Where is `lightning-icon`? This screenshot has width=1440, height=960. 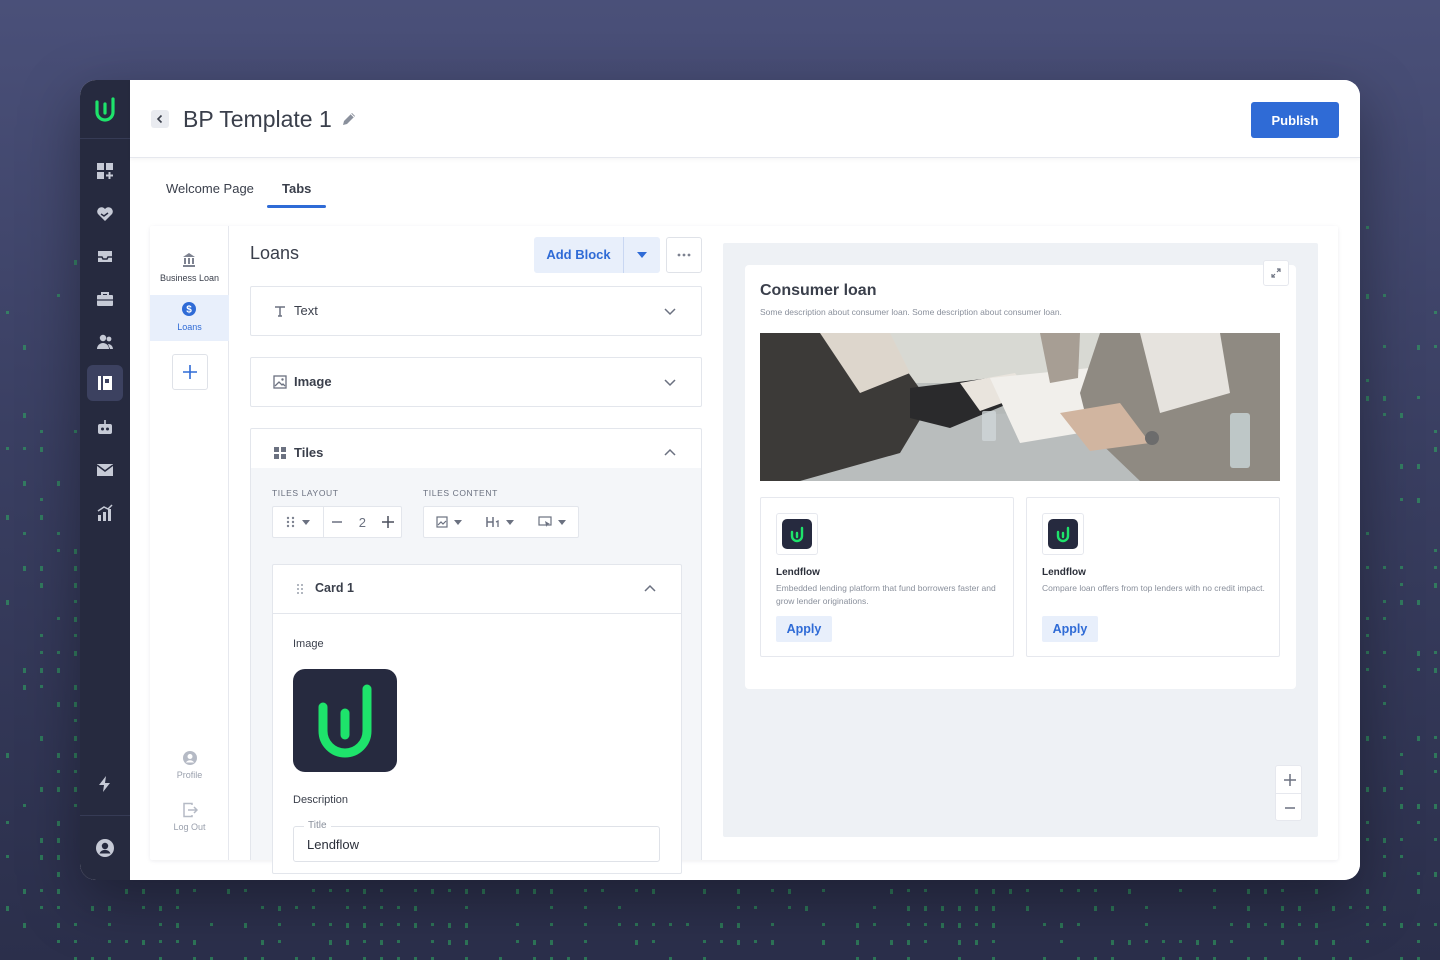 lightning-icon is located at coordinates (105, 784).